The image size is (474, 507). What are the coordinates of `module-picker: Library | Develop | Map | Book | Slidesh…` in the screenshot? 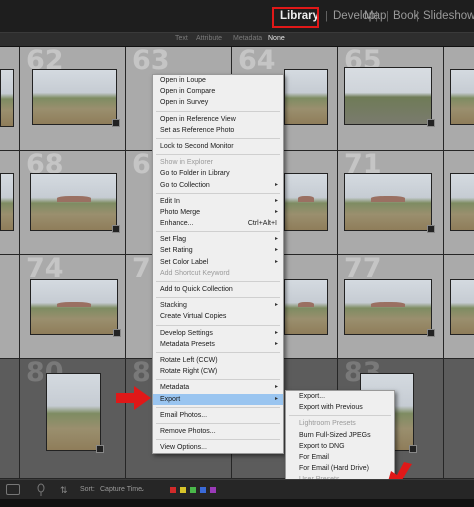 It's located at (237, 16).